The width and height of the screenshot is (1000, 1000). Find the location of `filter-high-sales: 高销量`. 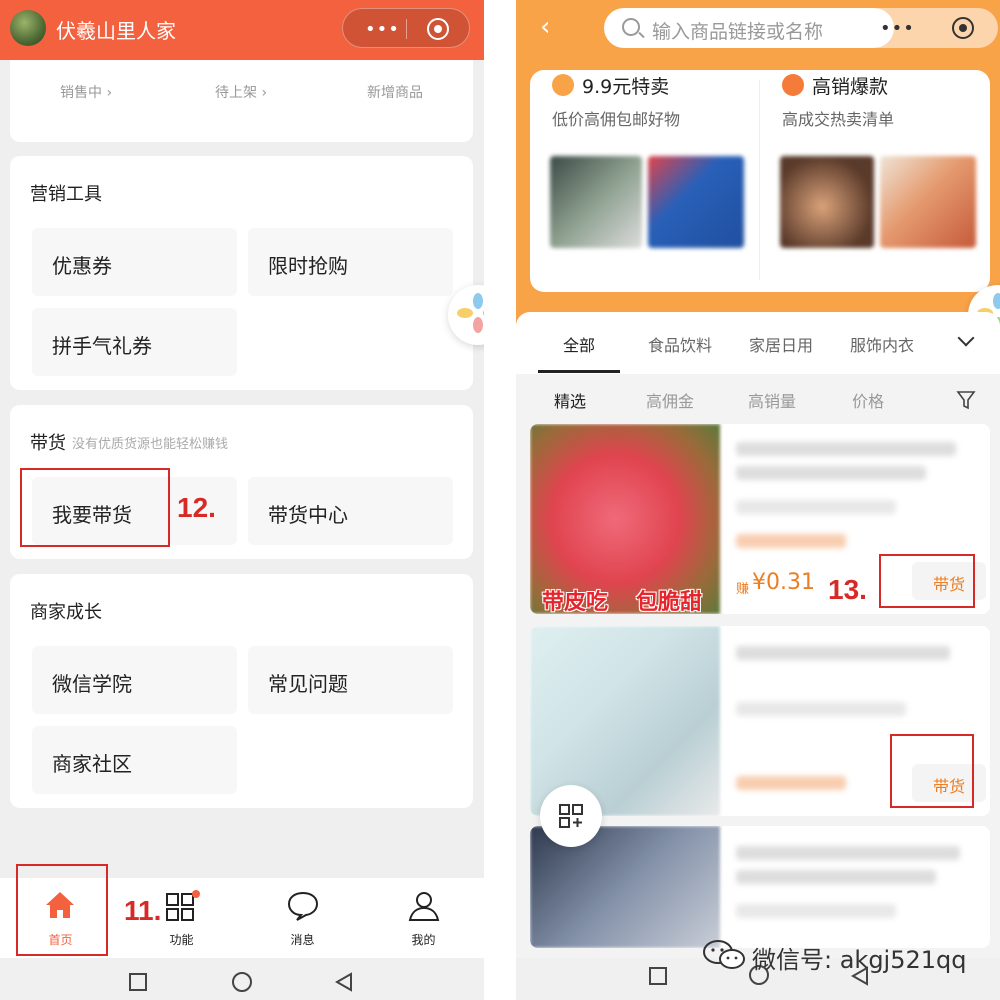

filter-high-sales: 高销量 is located at coordinates (772, 400).